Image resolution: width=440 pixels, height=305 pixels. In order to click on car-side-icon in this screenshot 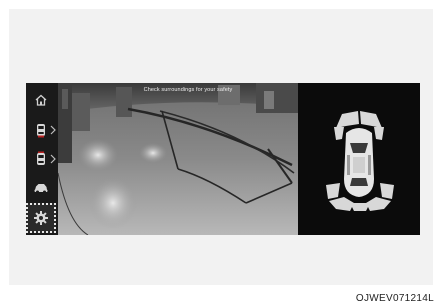, I will do `click(41, 189)`.